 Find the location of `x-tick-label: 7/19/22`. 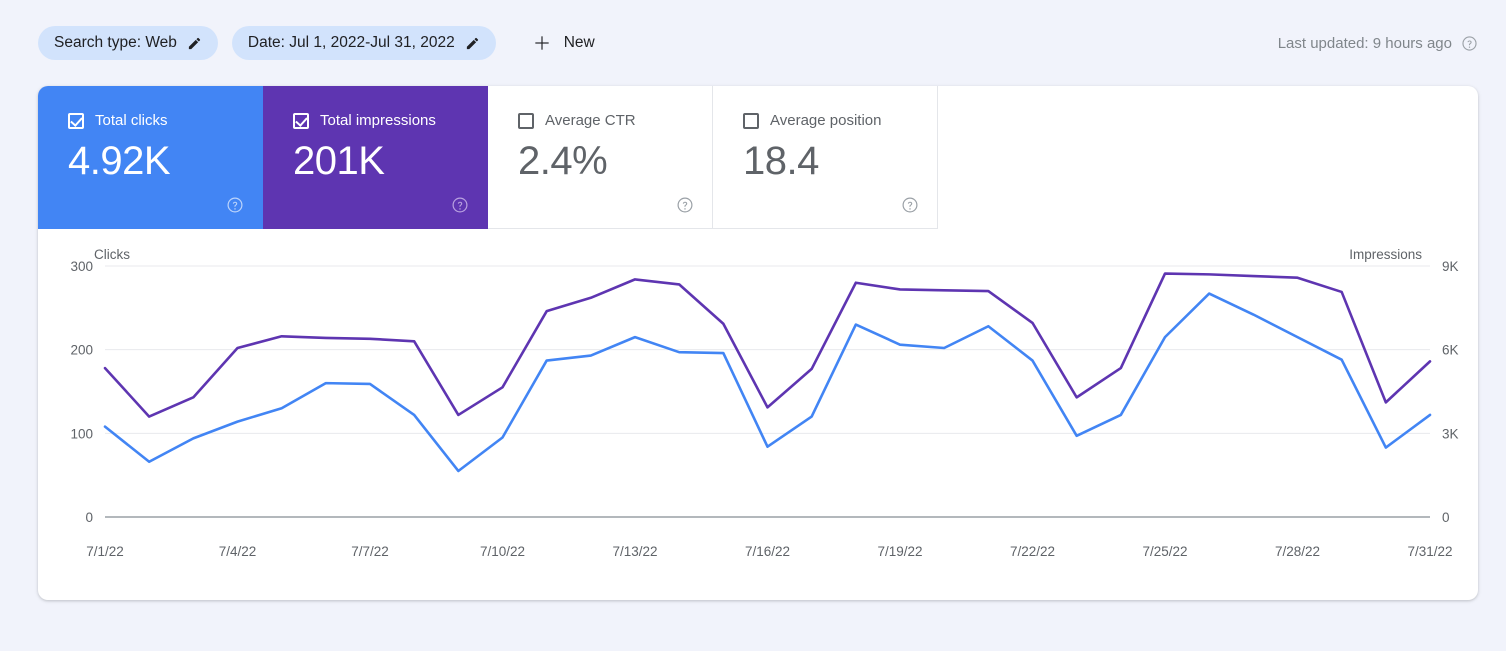

x-tick-label: 7/19/22 is located at coordinates (899, 551).